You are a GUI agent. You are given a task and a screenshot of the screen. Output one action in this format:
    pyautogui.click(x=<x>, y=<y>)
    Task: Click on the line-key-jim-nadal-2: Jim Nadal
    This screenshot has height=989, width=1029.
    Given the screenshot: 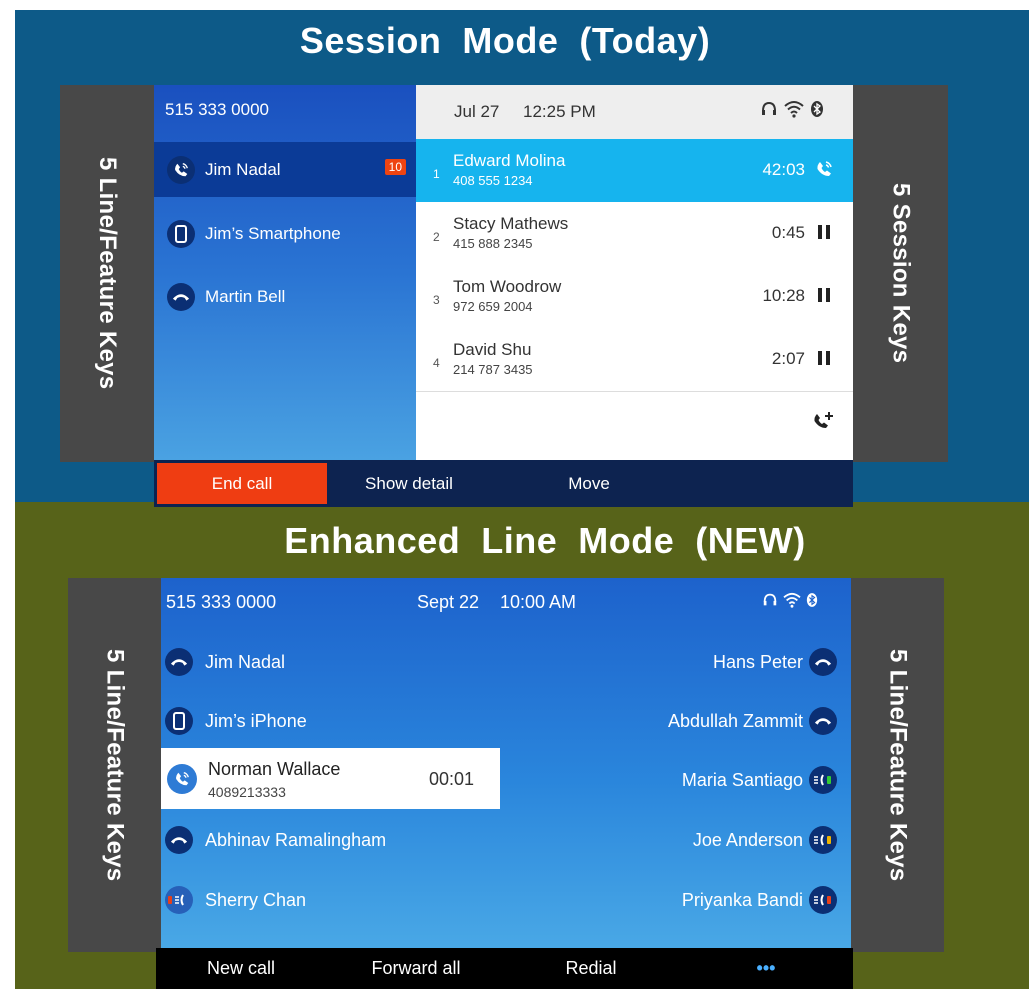 What is the action you would take?
    pyautogui.click(x=225, y=662)
    